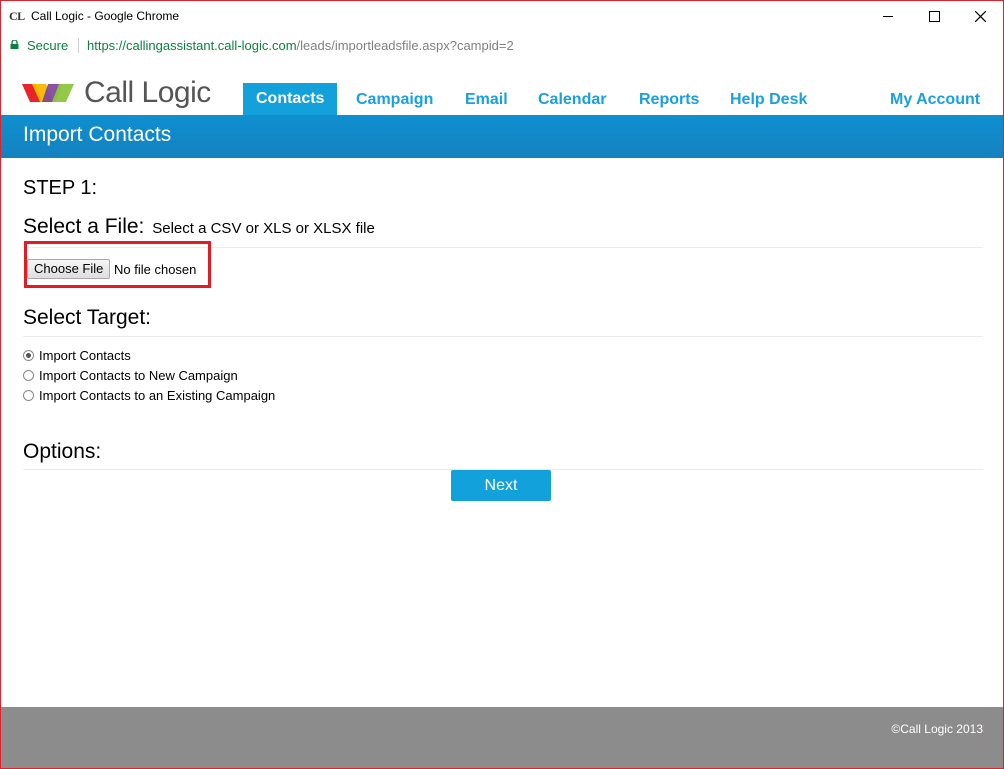  I want to click on page-title: Import Contacts, so click(97, 134).